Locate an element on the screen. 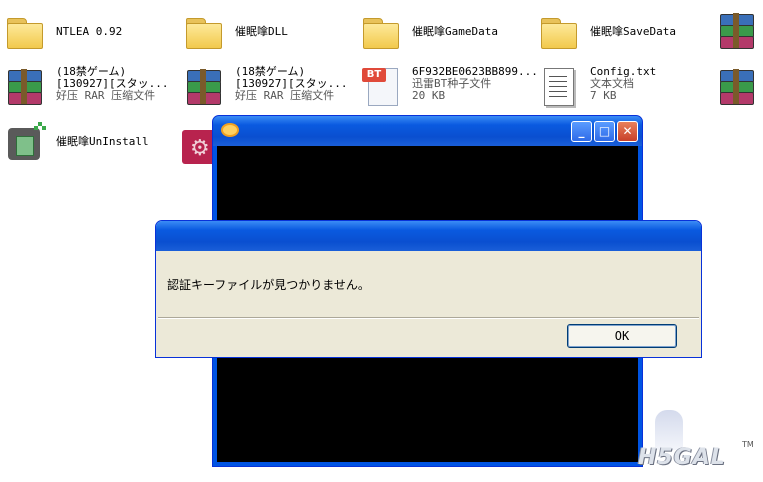 This screenshot has width=763, height=482. item-label: NTLEA 0.92 is located at coordinates (89, 31).